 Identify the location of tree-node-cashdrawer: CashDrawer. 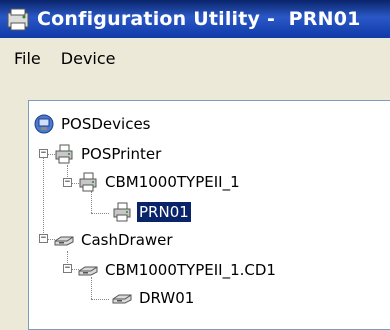
(114, 240).